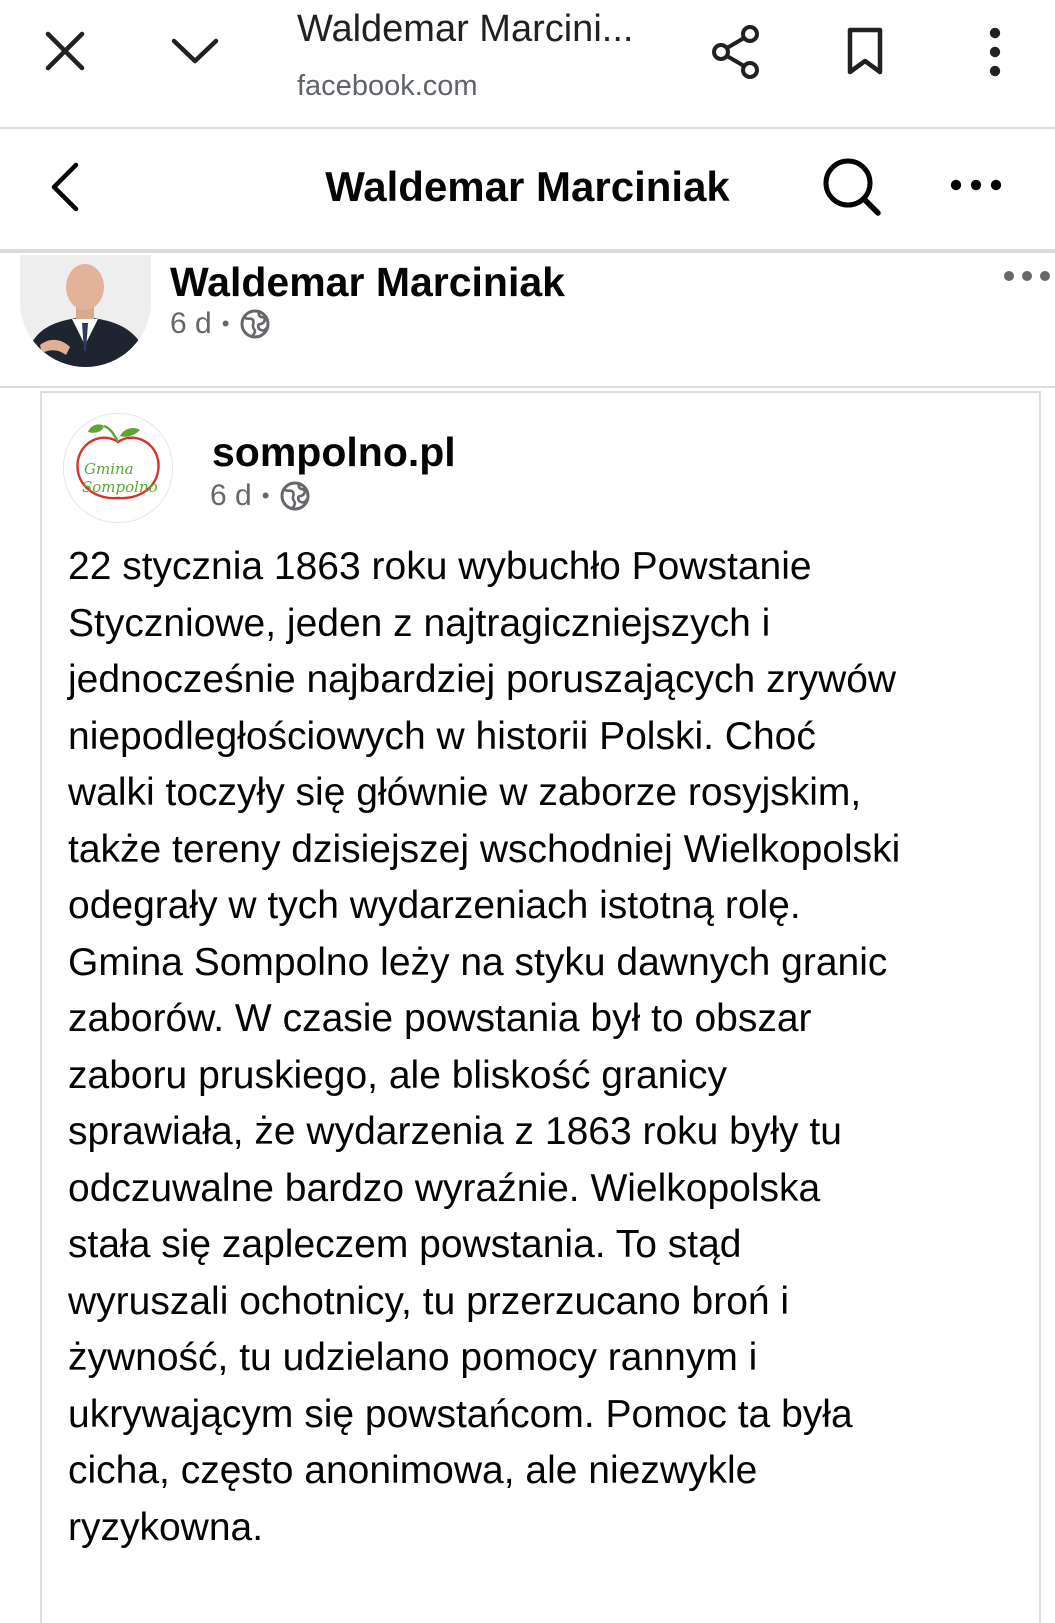  Describe the element at coordinates (398, 1075) in the screenshot. I see `post-text-line: zaboru pruskiego, ale bliskość granicy` at that location.